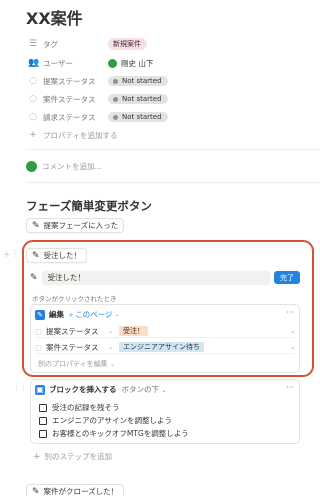 The width and height of the screenshot is (320, 496). I want to click on property-value-proposal-status: Not started, so click(138, 81).